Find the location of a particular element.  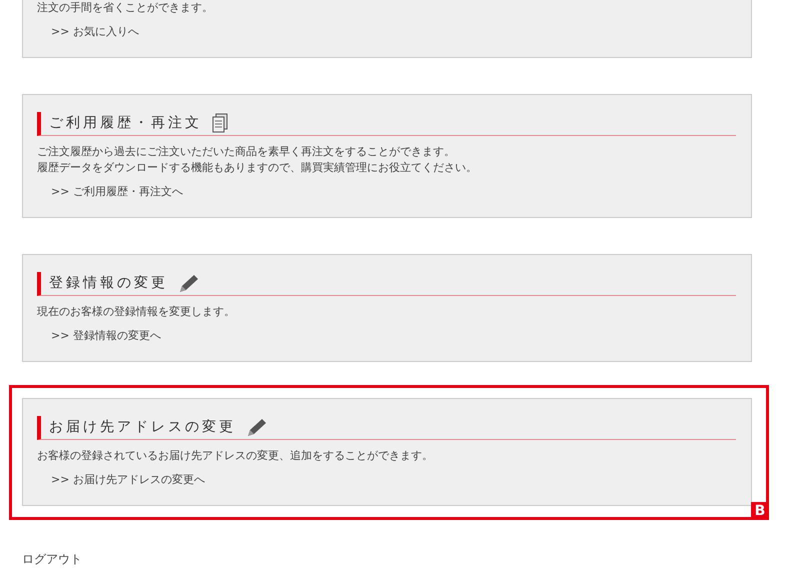

section-link: >> お届け先アドレスの変更へ is located at coordinates (128, 479).